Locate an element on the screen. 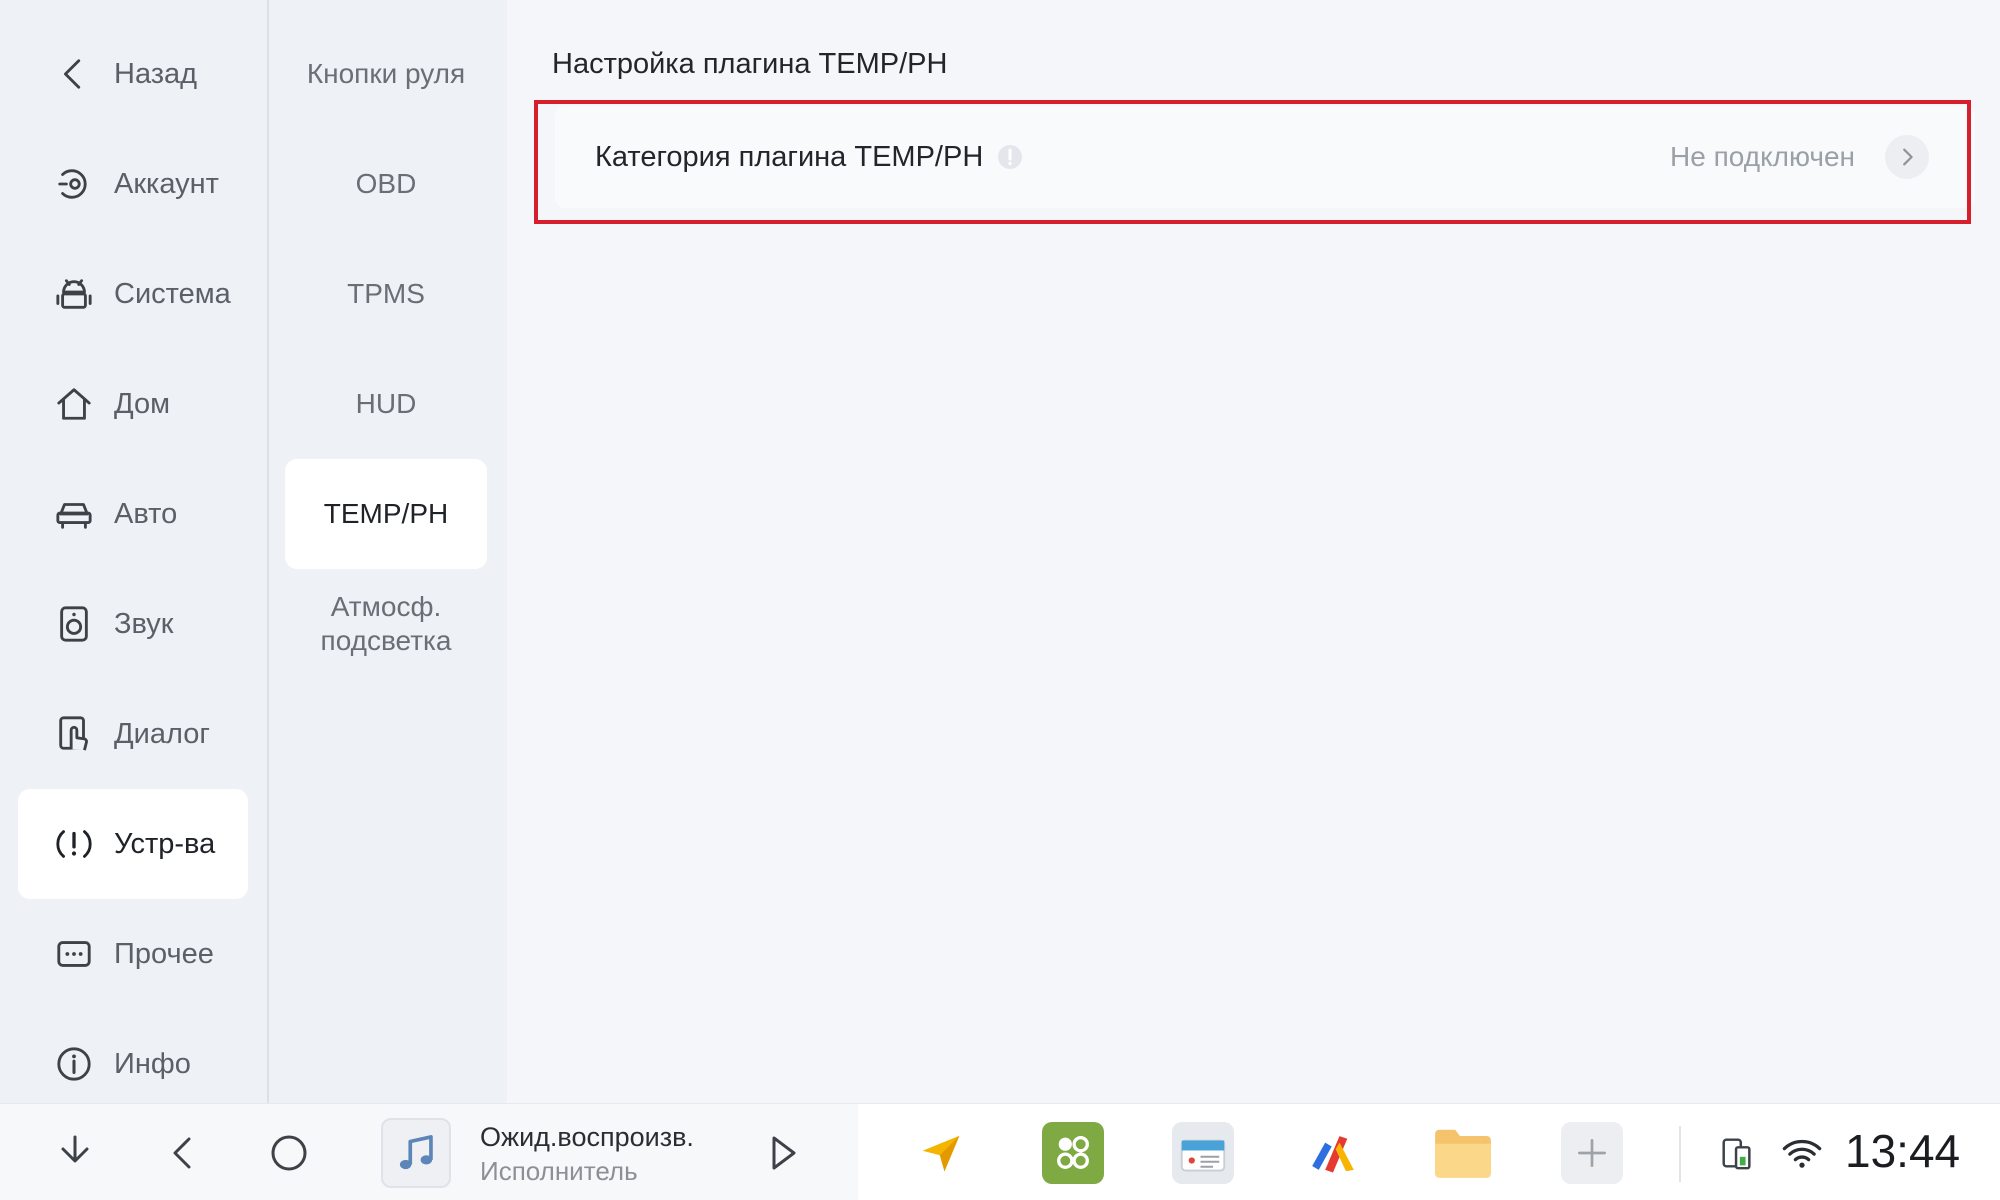 The height and width of the screenshot is (1200, 2000). subnav-item-tpms: TPMS is located at coordinates (386, 294).